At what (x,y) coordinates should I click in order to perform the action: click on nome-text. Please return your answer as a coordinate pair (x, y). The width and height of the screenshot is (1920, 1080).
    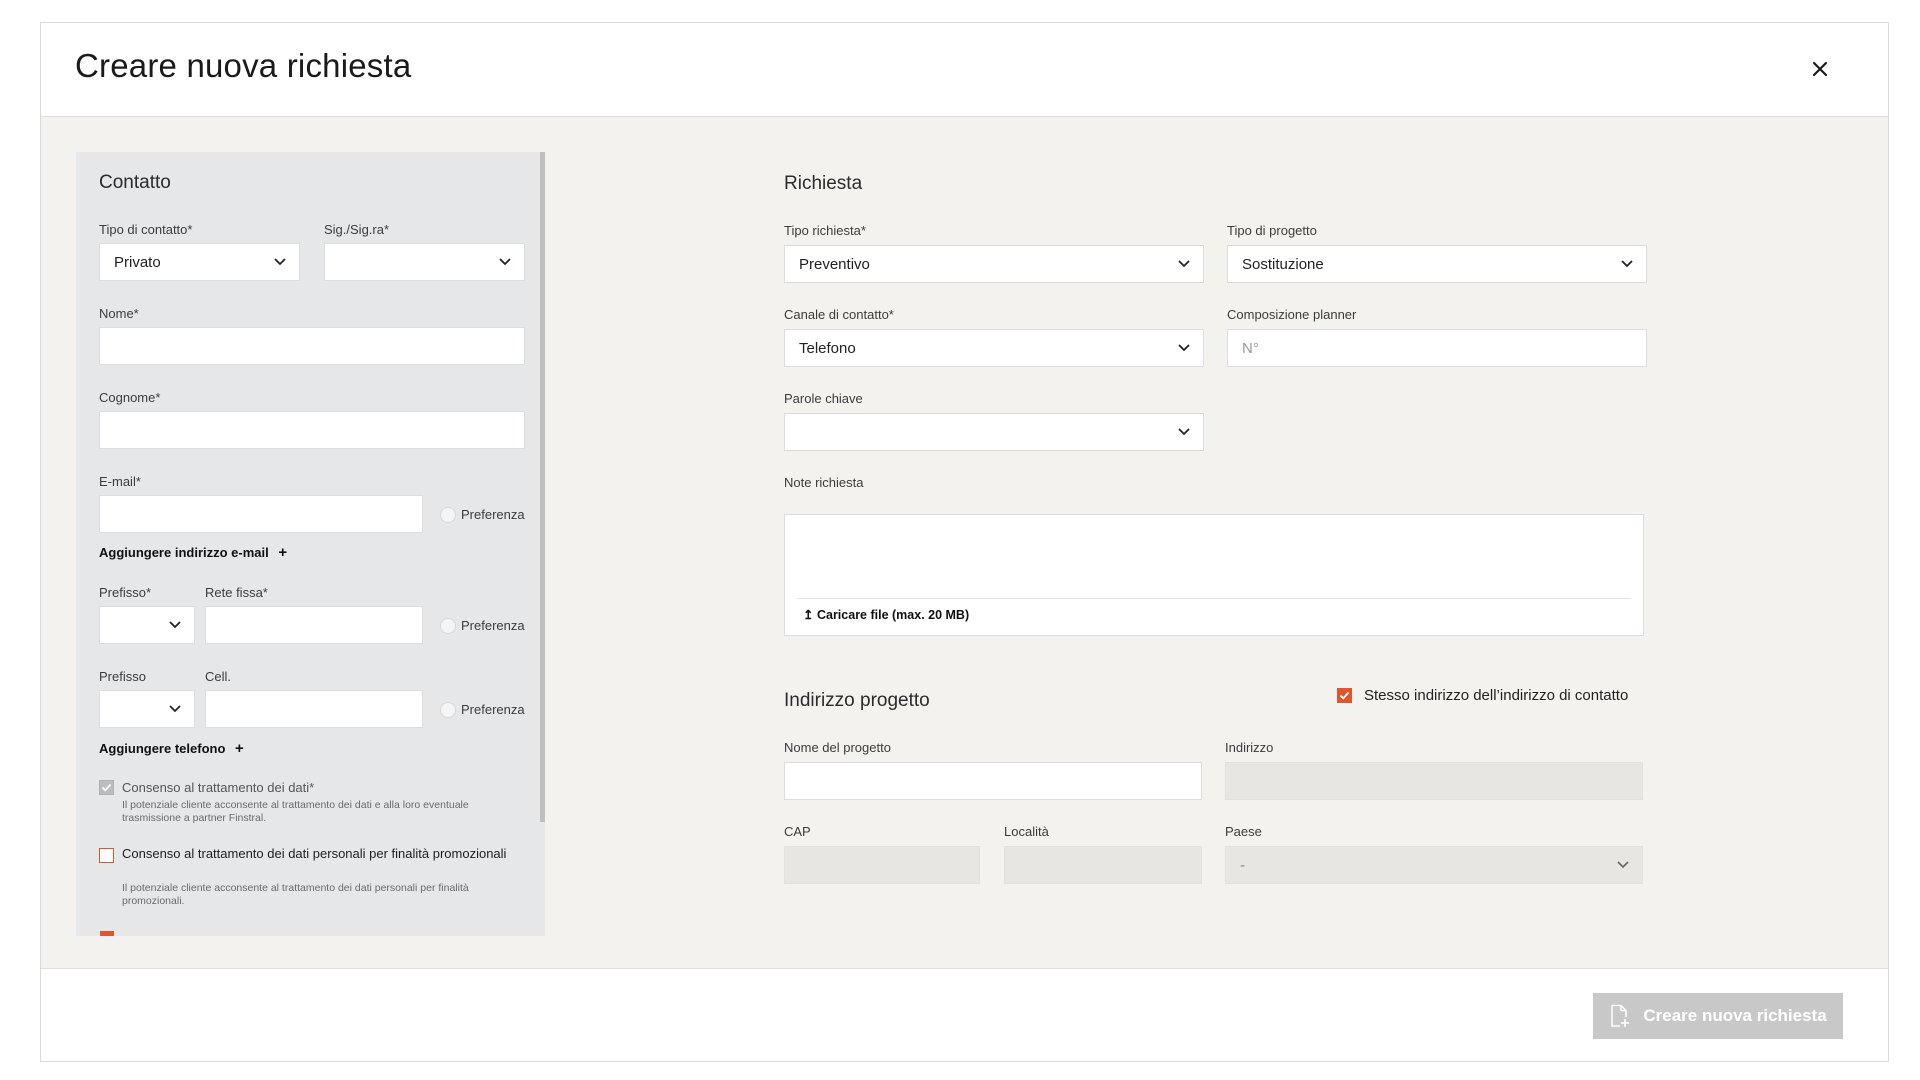
    Looking at the image, I should click on (312, 346).